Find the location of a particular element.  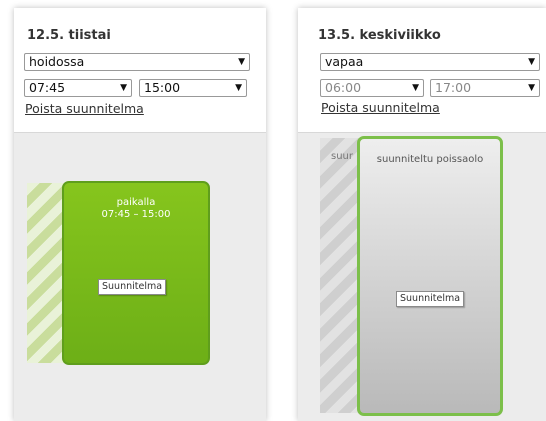

day-date-label: 12.5. tiistai is located at coordinates (69, 35).